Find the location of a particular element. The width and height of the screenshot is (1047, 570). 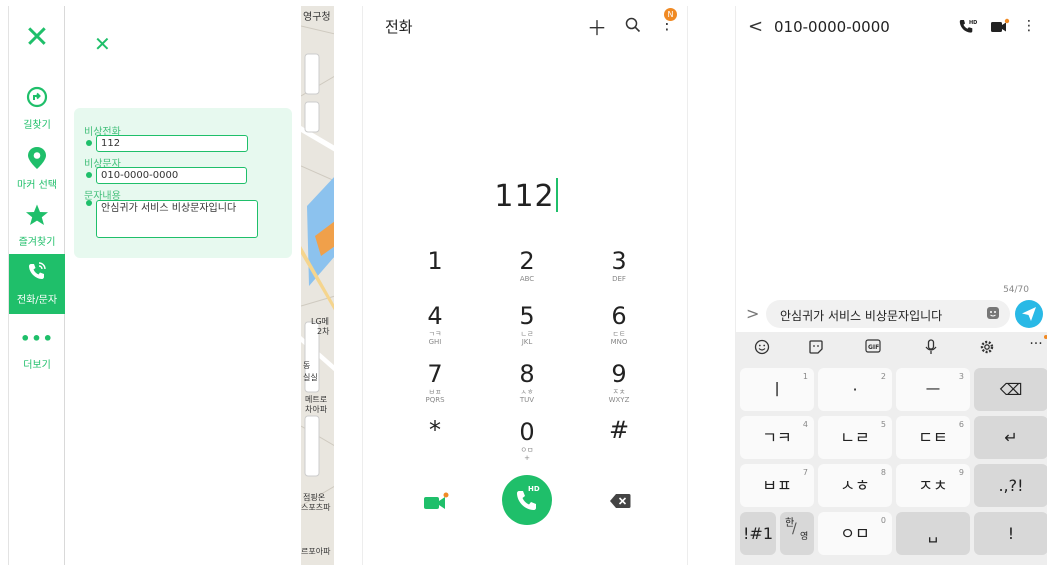

key-label: ㅇㅁ is located at coordinates (855, 533).